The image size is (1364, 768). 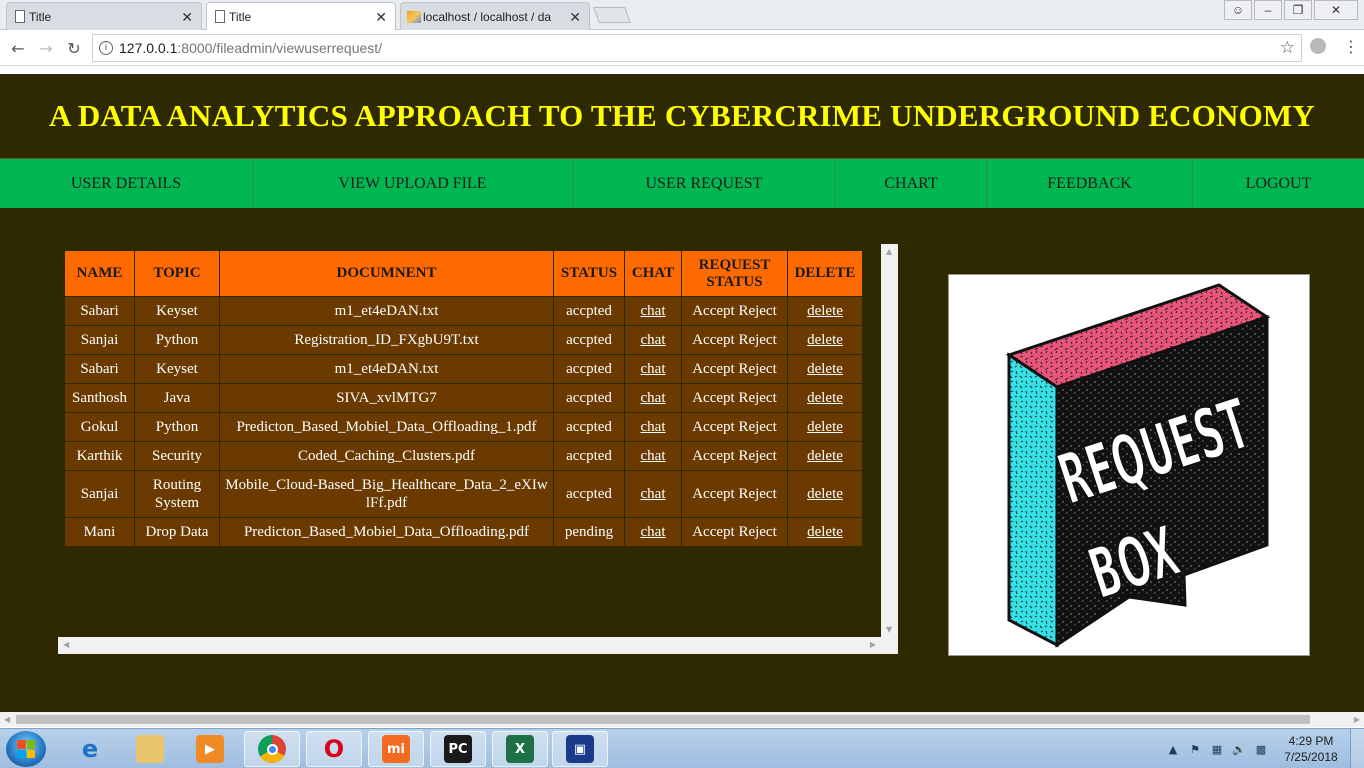 I want to click on file-explorer-icon, so click(x=150, y=749).